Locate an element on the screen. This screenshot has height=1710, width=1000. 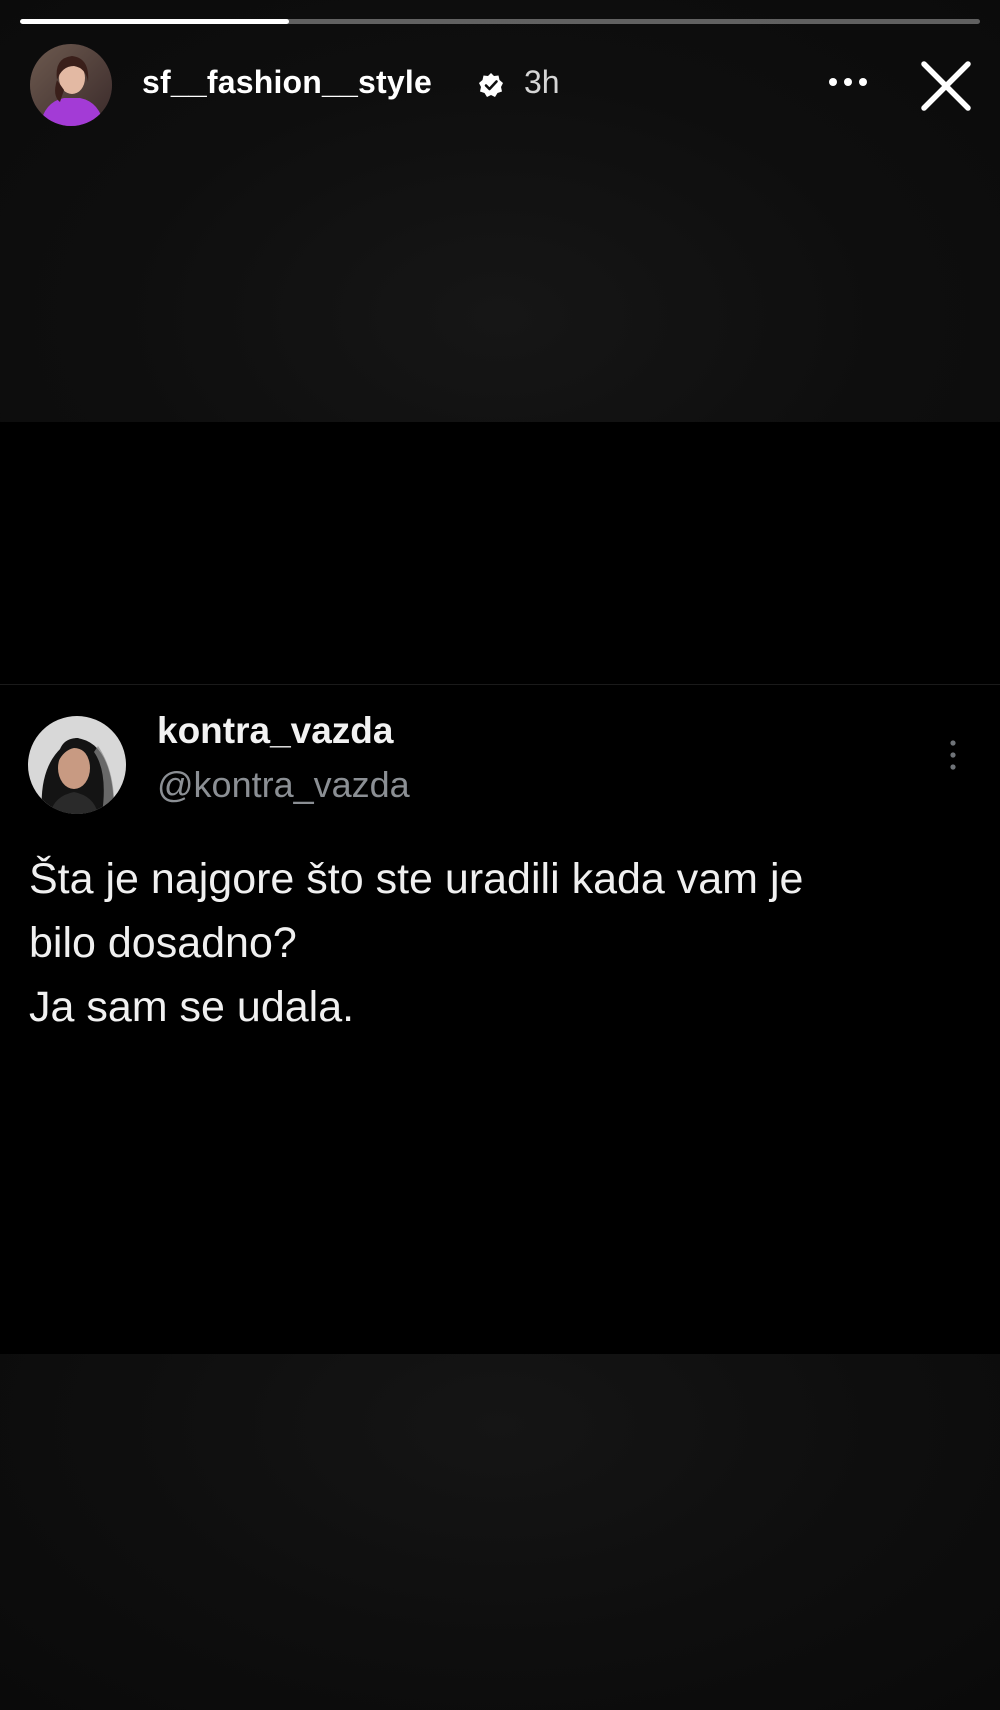
story-username: sf__fashion__style is located at coordinates (287, 82).